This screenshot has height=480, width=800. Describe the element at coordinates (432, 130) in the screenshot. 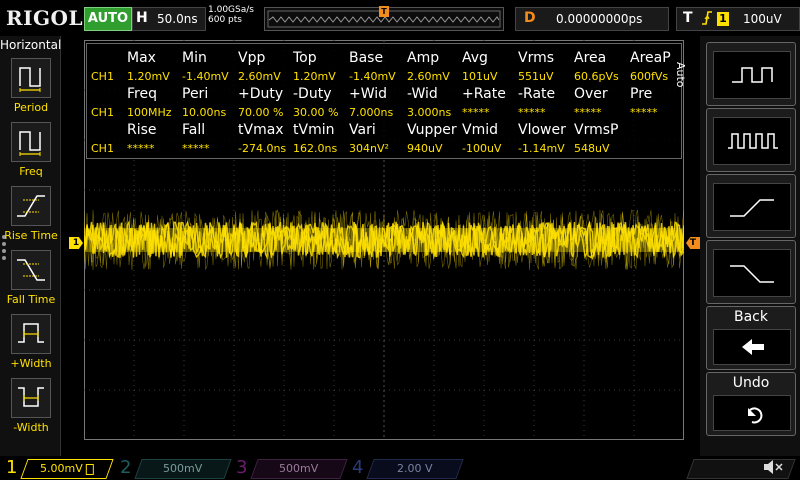

I see `measurement-label: Vupper` at that location.